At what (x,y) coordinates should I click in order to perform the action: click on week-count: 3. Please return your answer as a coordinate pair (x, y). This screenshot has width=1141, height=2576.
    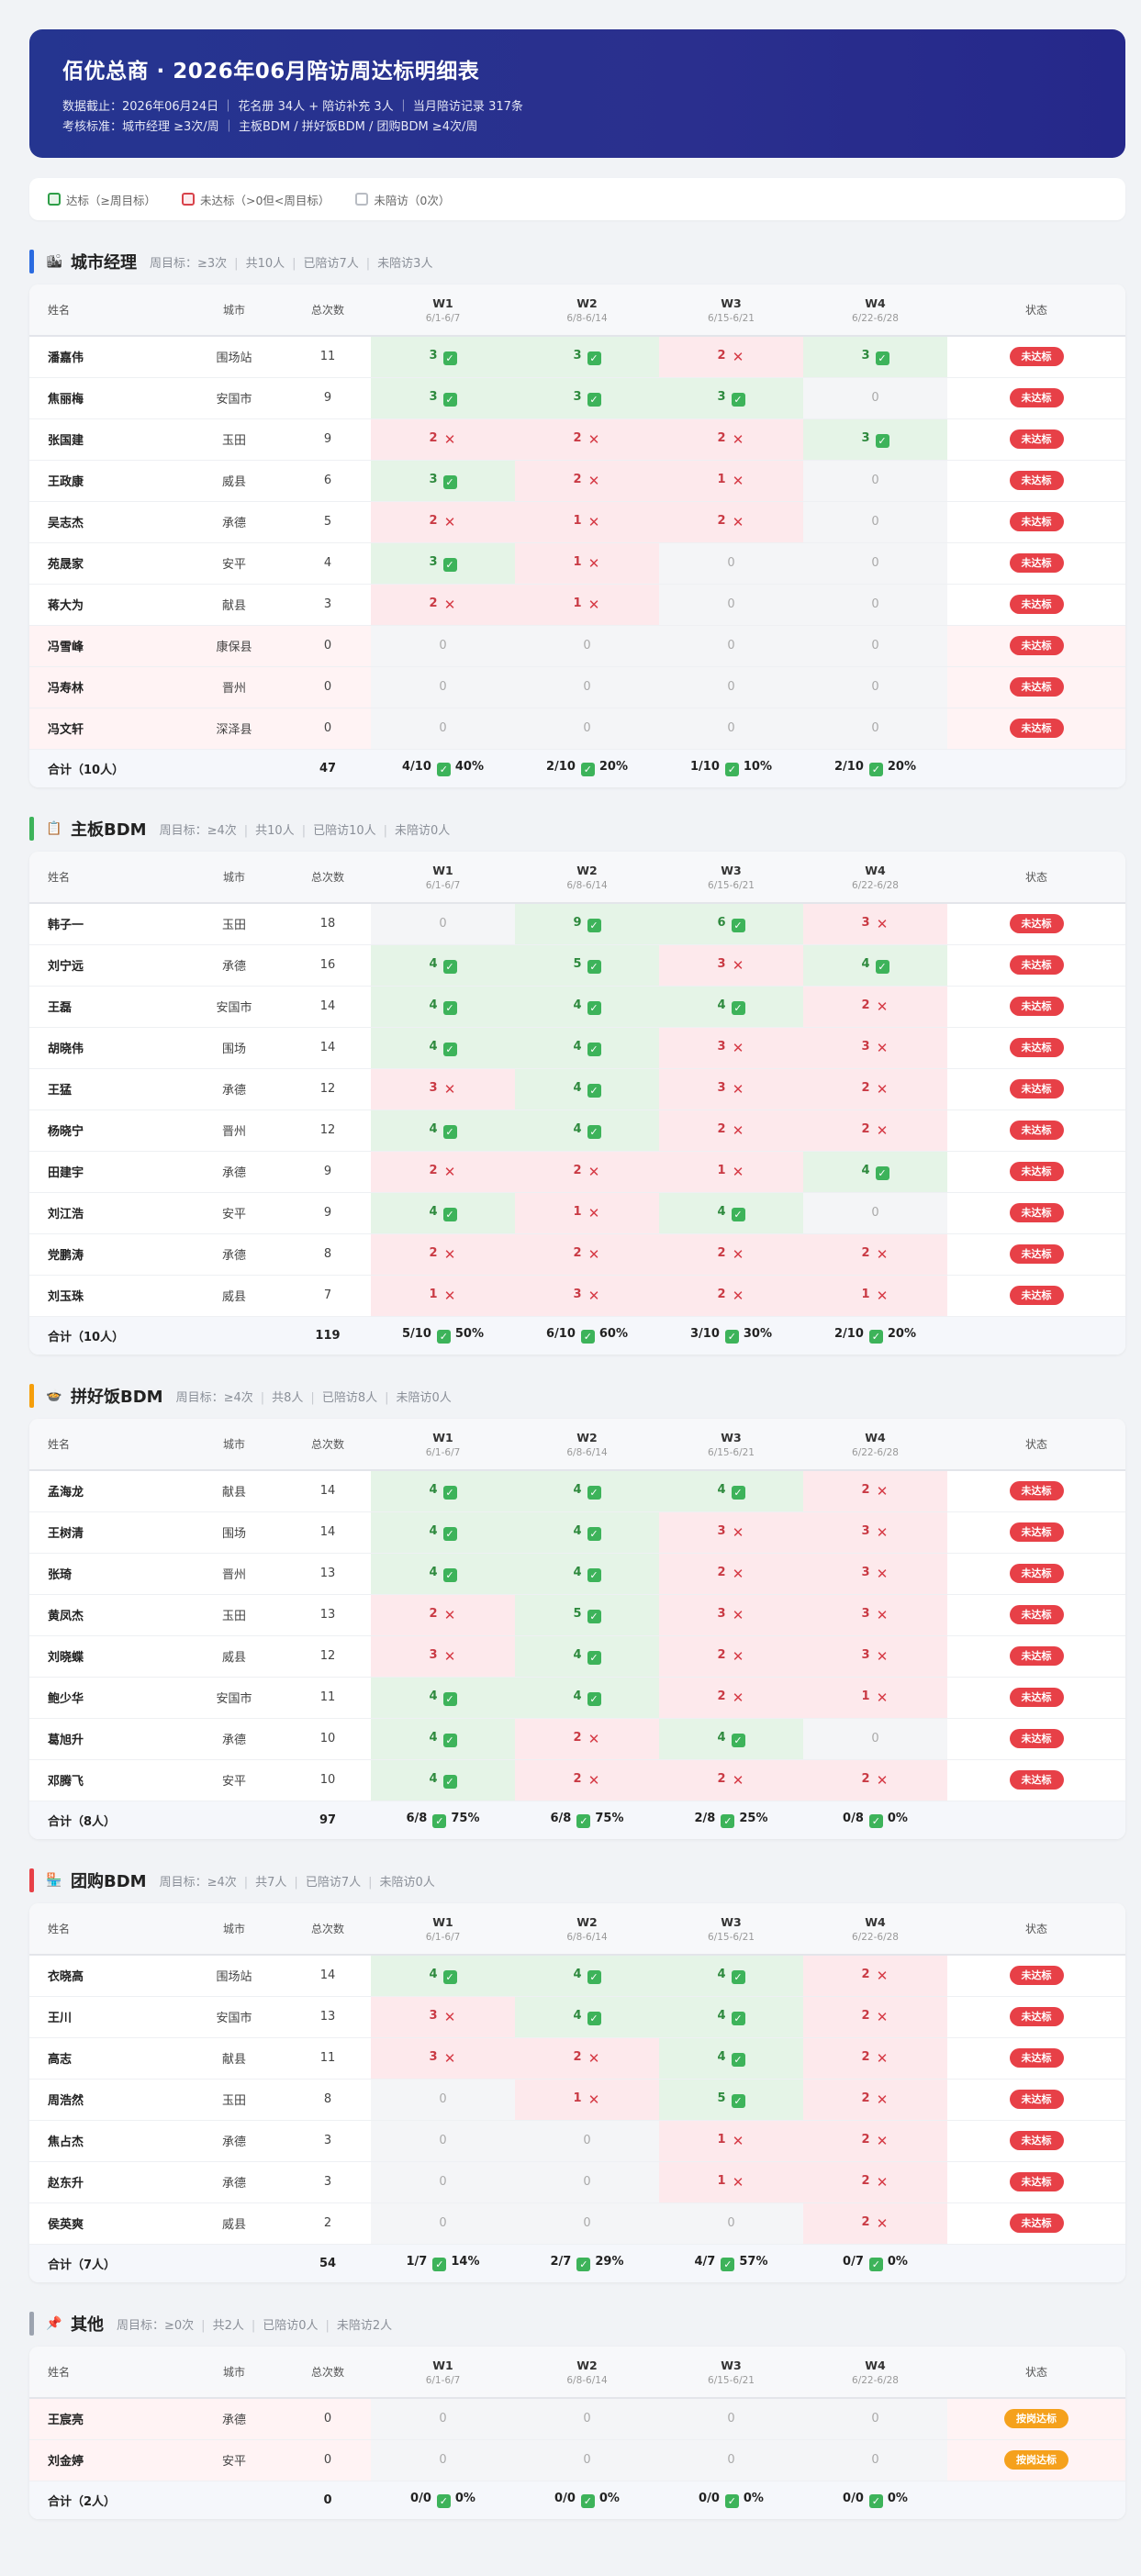
    Looking at the image, I should click on (433, 355).